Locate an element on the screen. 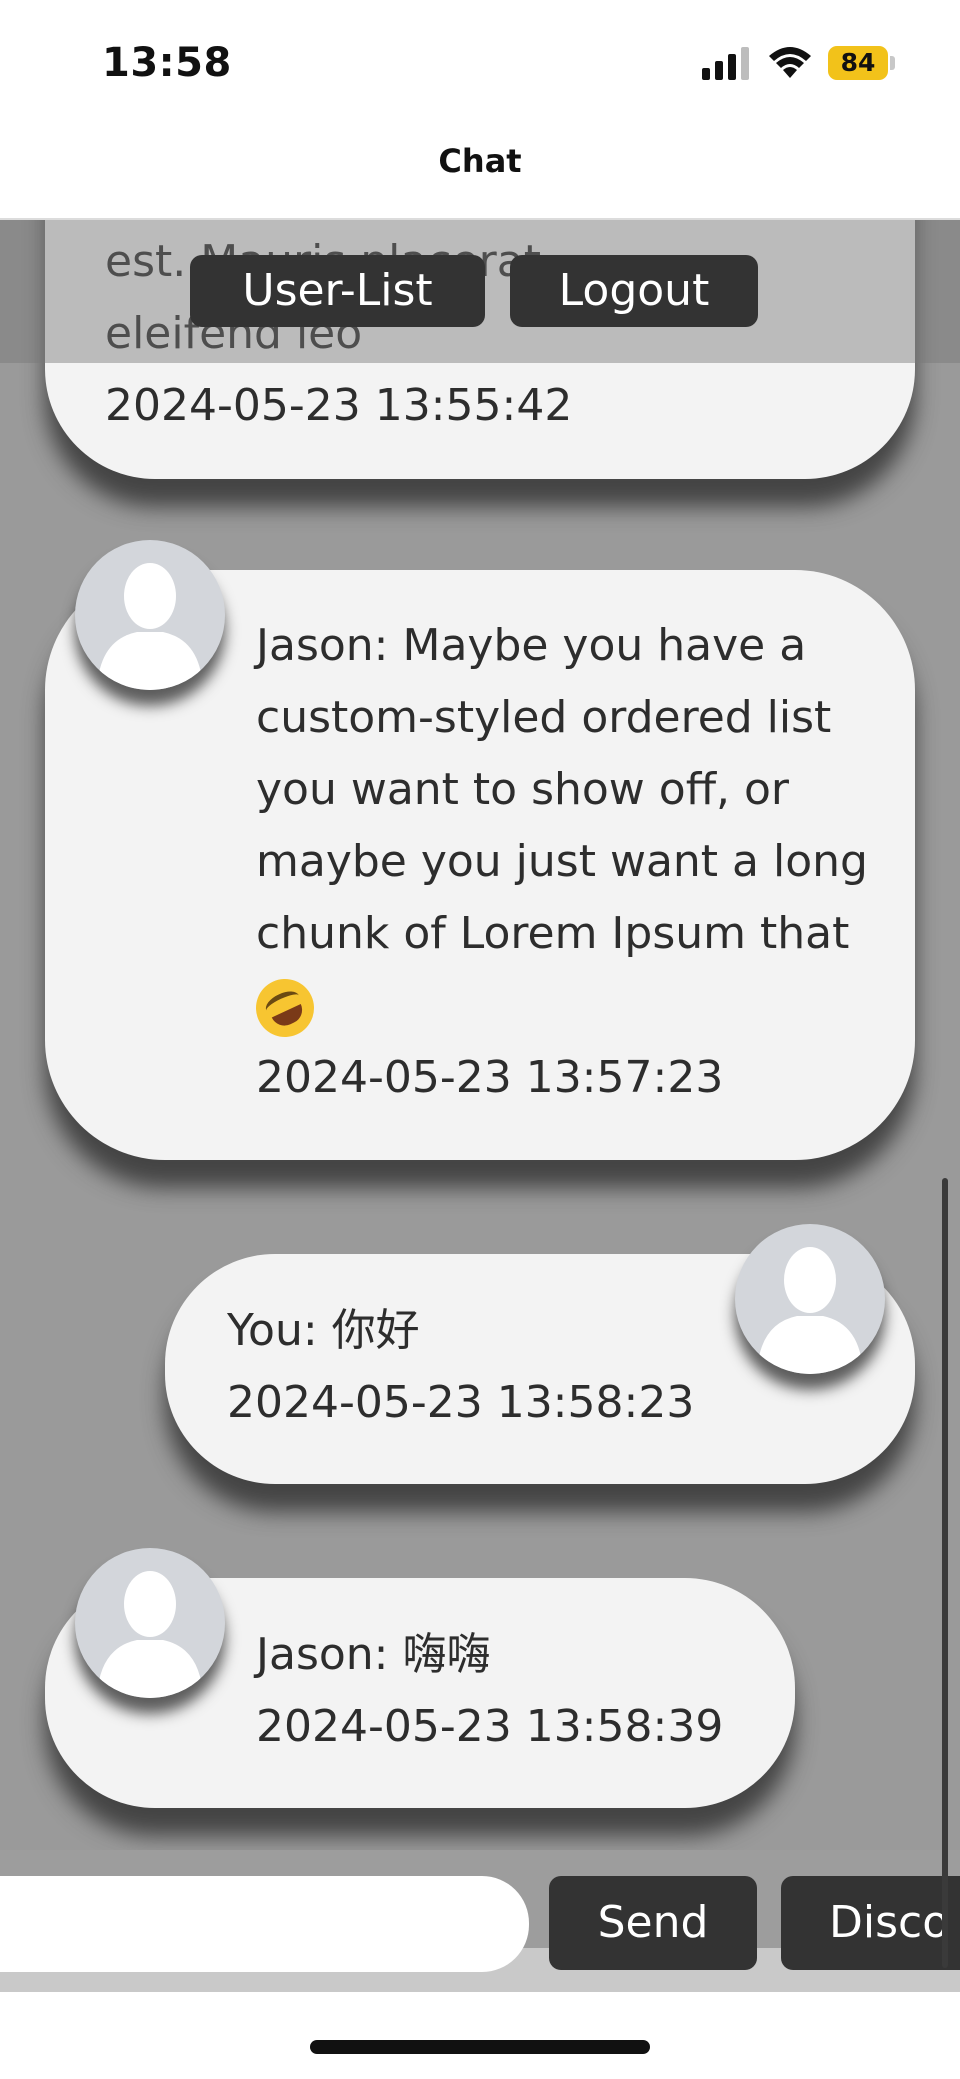 Image resolution: width=960 pixels, height=2079 pixels. home-indicator is located at coordinates (480, 2047).